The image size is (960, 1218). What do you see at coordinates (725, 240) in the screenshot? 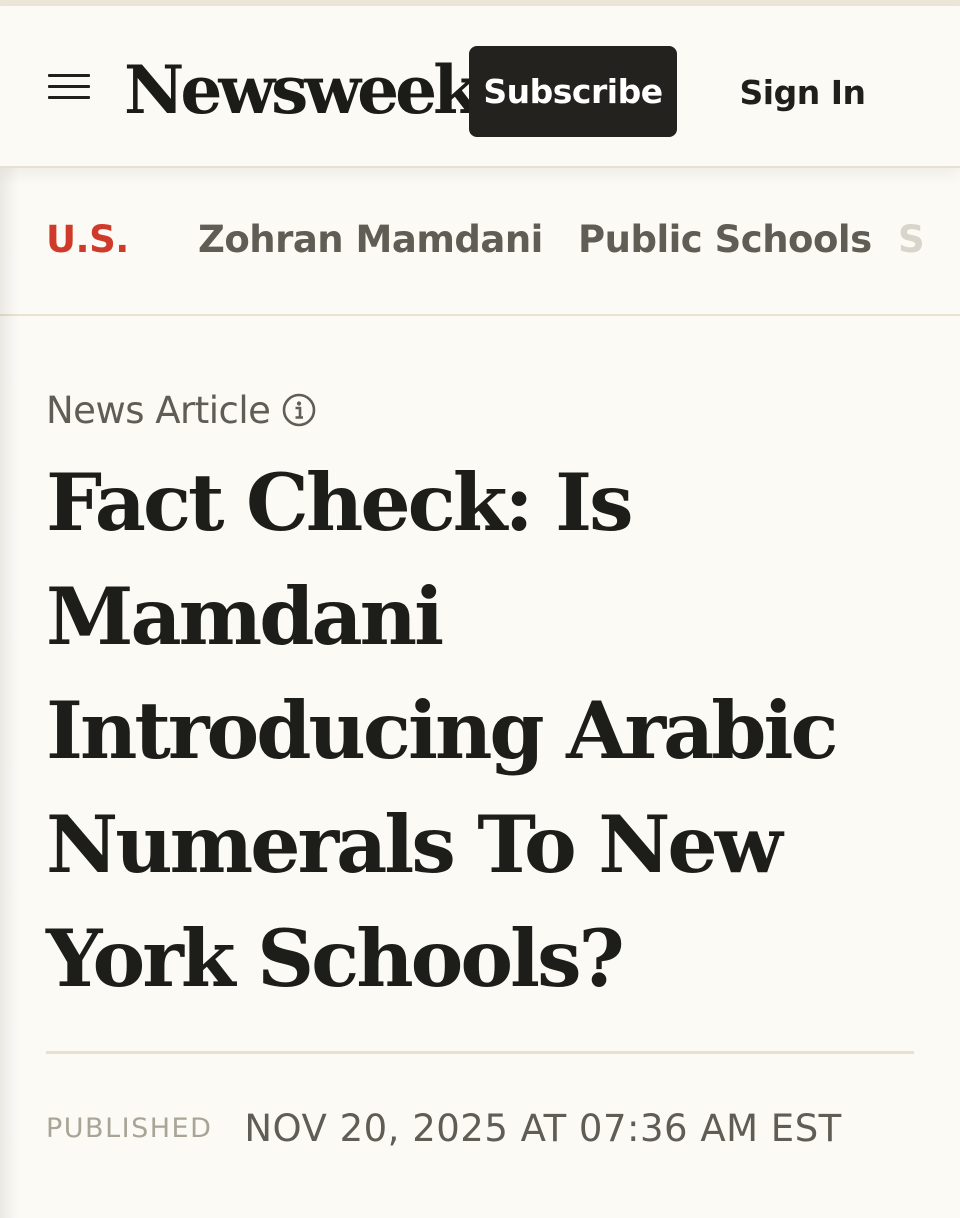
I see `topic-public-schools: Public Schools` at bounding box center [725, 240].